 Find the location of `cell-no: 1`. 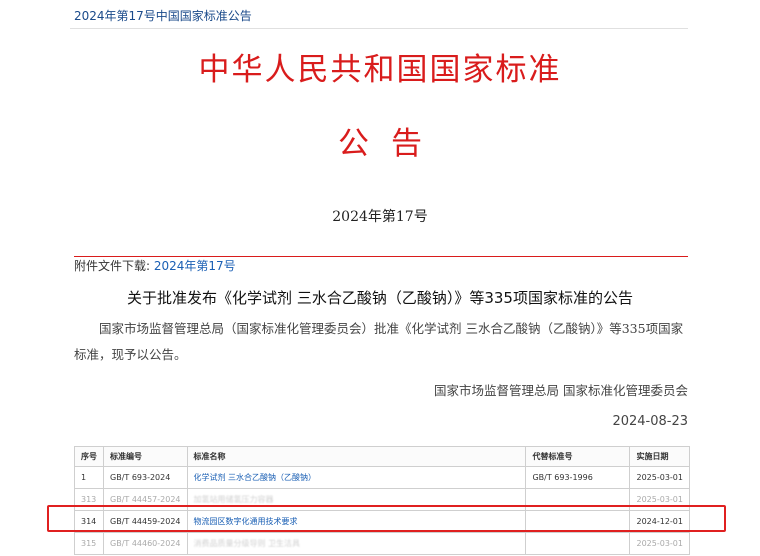

cell-no: 1 is located at coordinates (89, 477).